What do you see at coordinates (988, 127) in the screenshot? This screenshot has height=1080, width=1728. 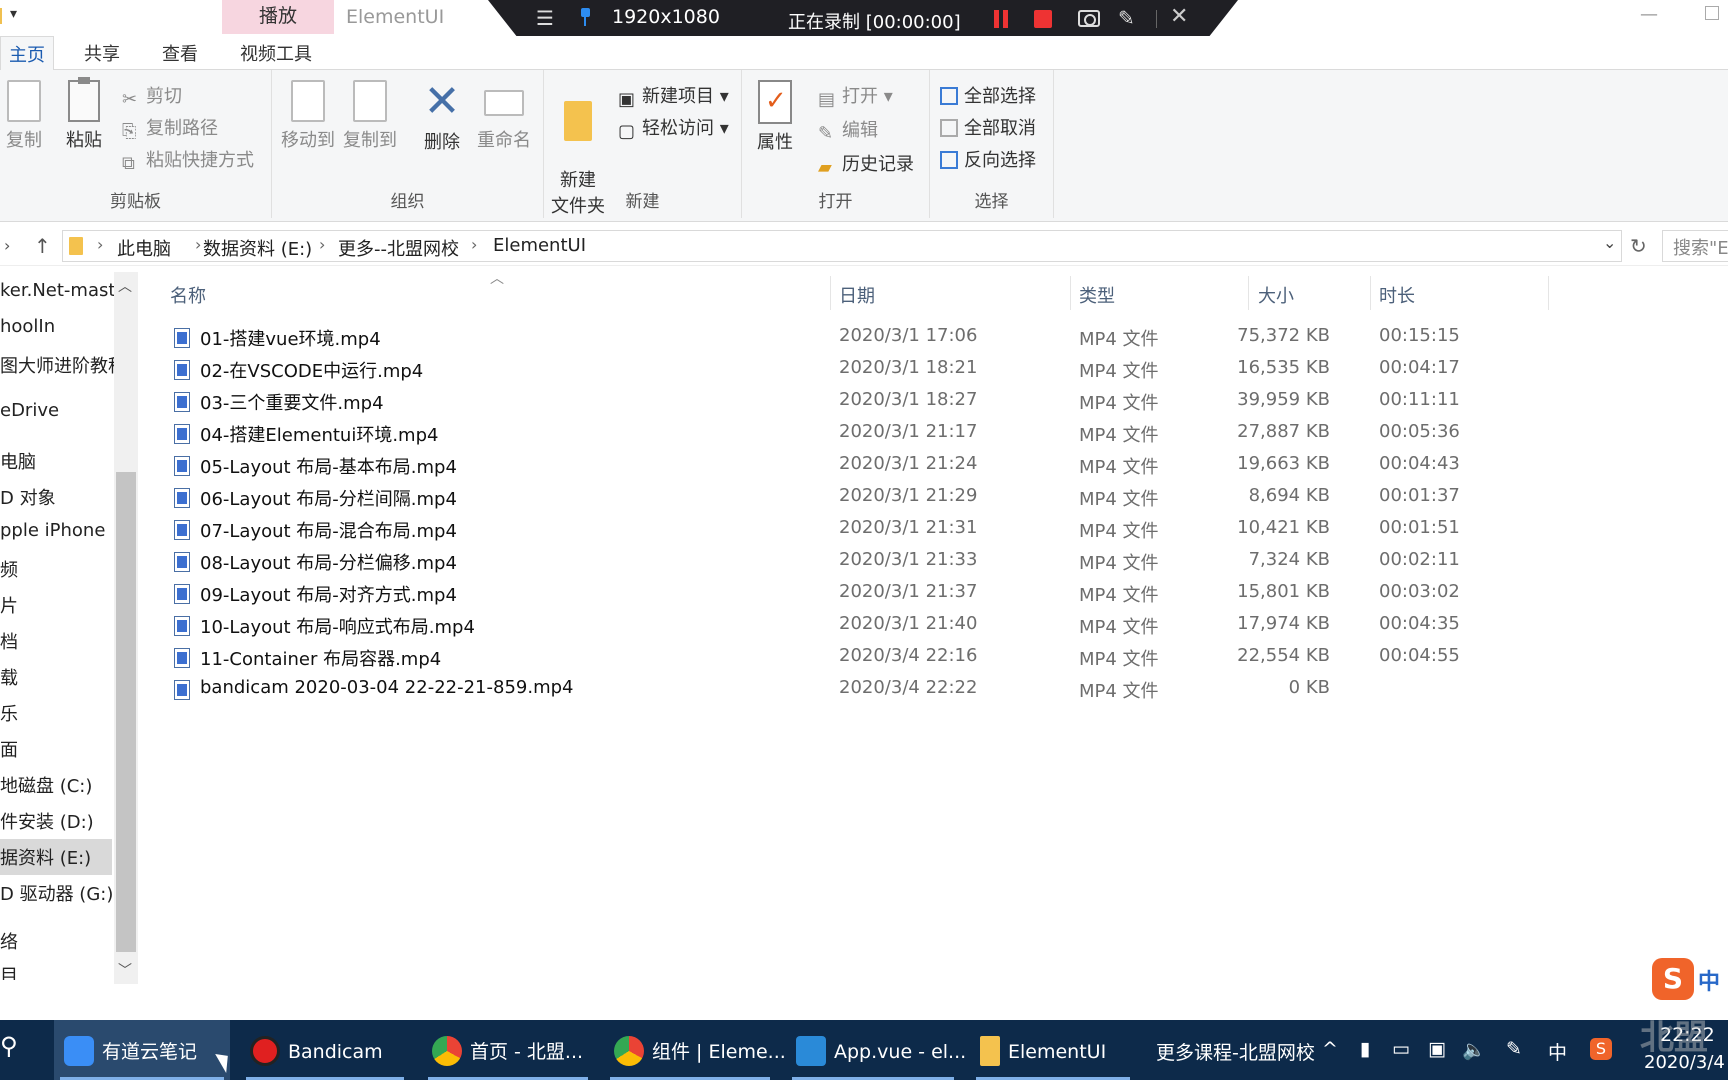 I see `select-none-button: 全部取消` at bounding box center [988, 127].